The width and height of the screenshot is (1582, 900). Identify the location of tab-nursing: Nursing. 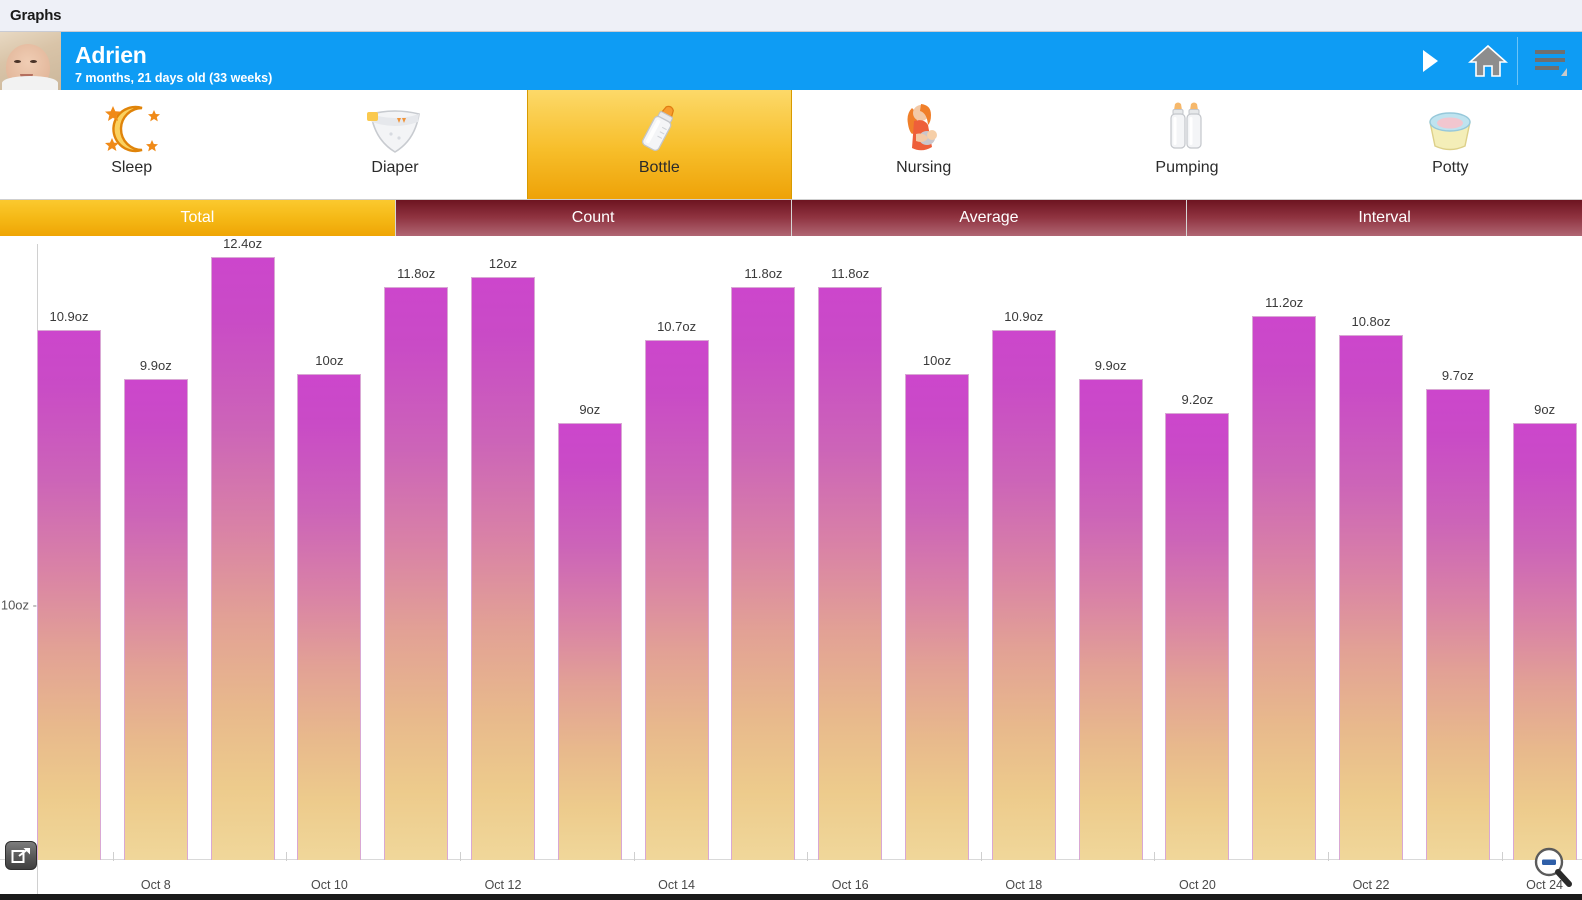
(923, 144).